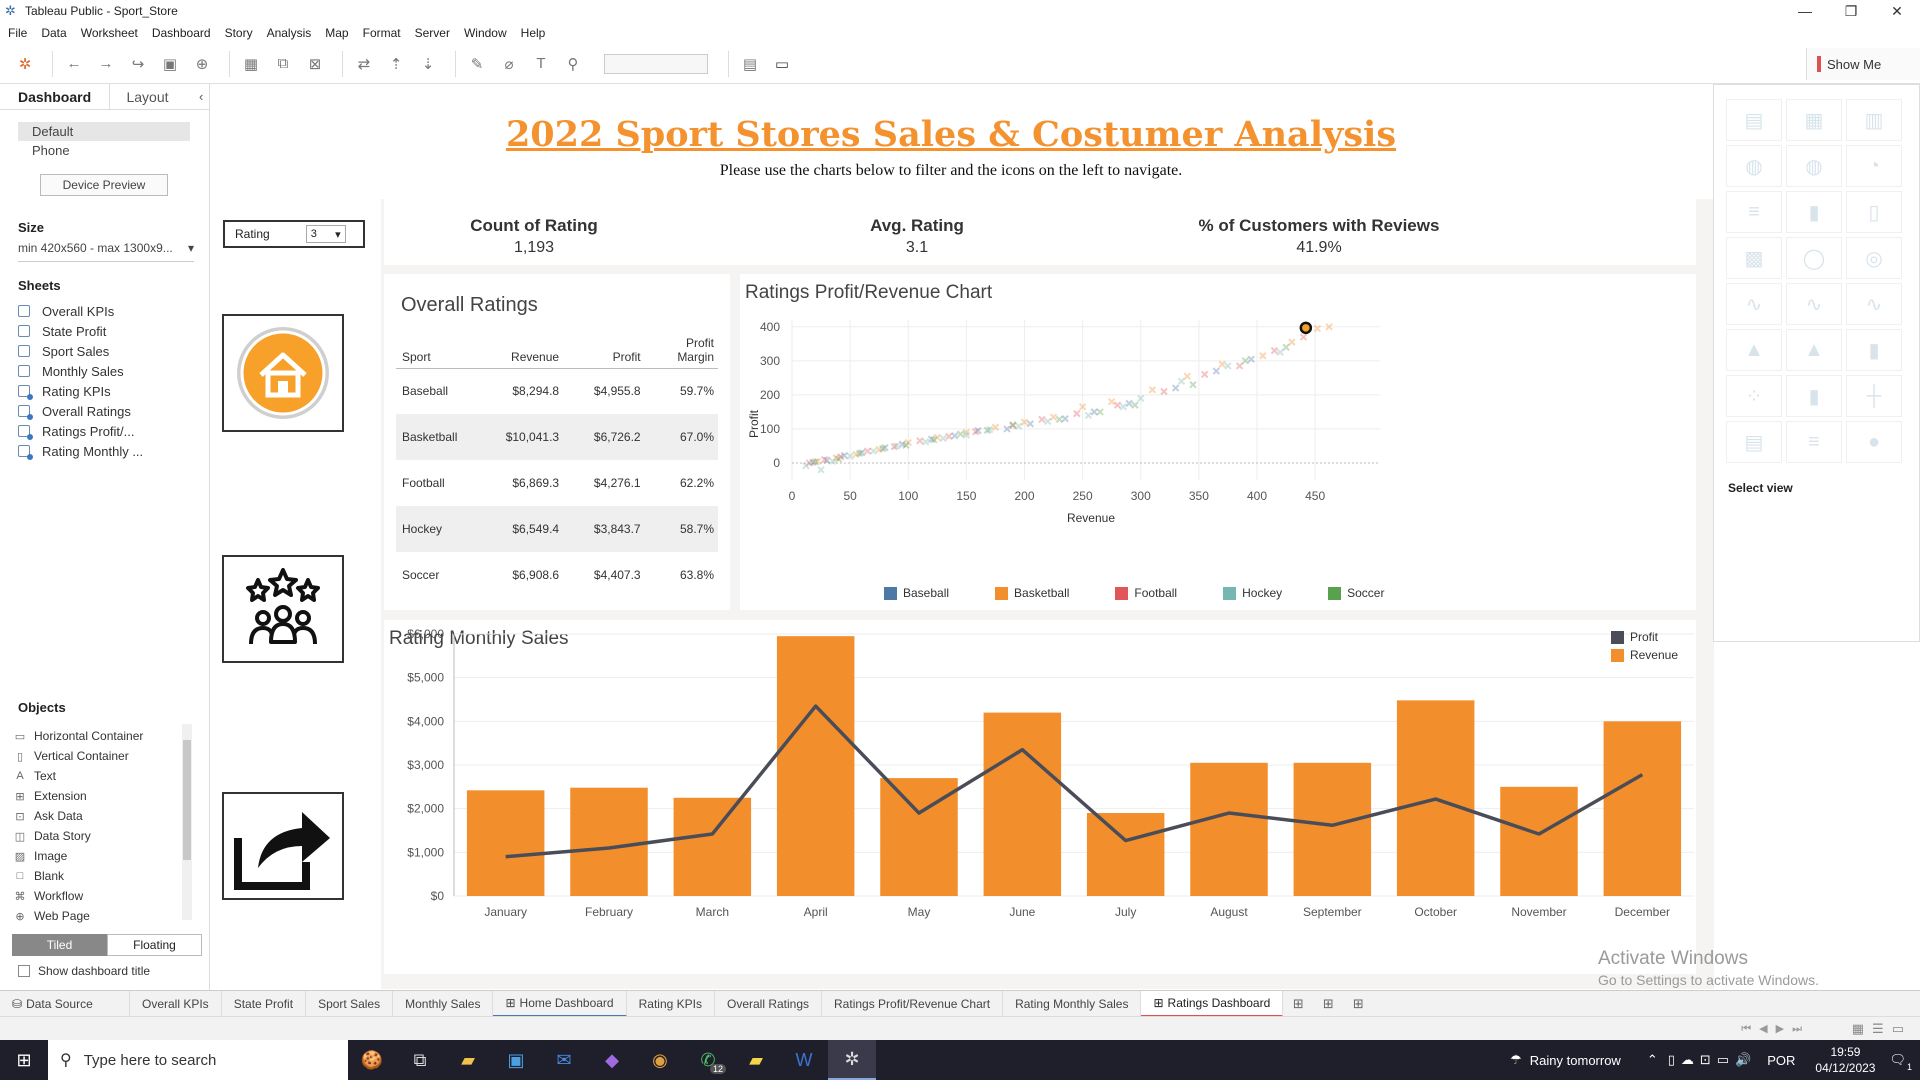 This screenshot has width=1920, height=1080. Describe the element at coordinates (24, 971) in the screenshot. I see `show-title-checkbox` at that location.